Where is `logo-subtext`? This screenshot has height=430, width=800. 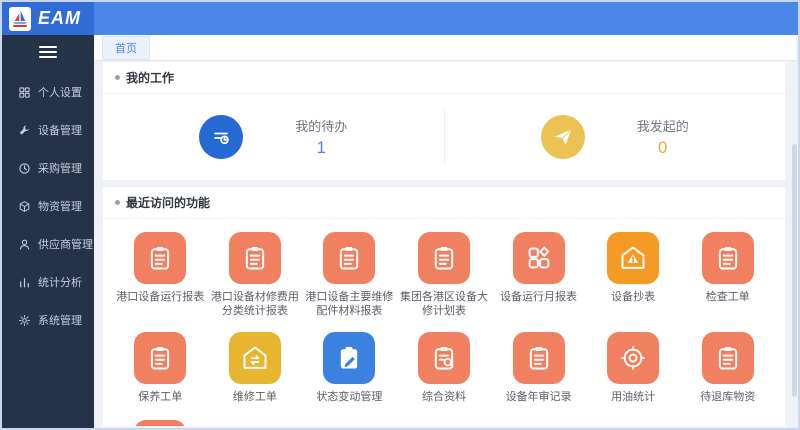 logo-subtext is located at coordinates (20, 26).